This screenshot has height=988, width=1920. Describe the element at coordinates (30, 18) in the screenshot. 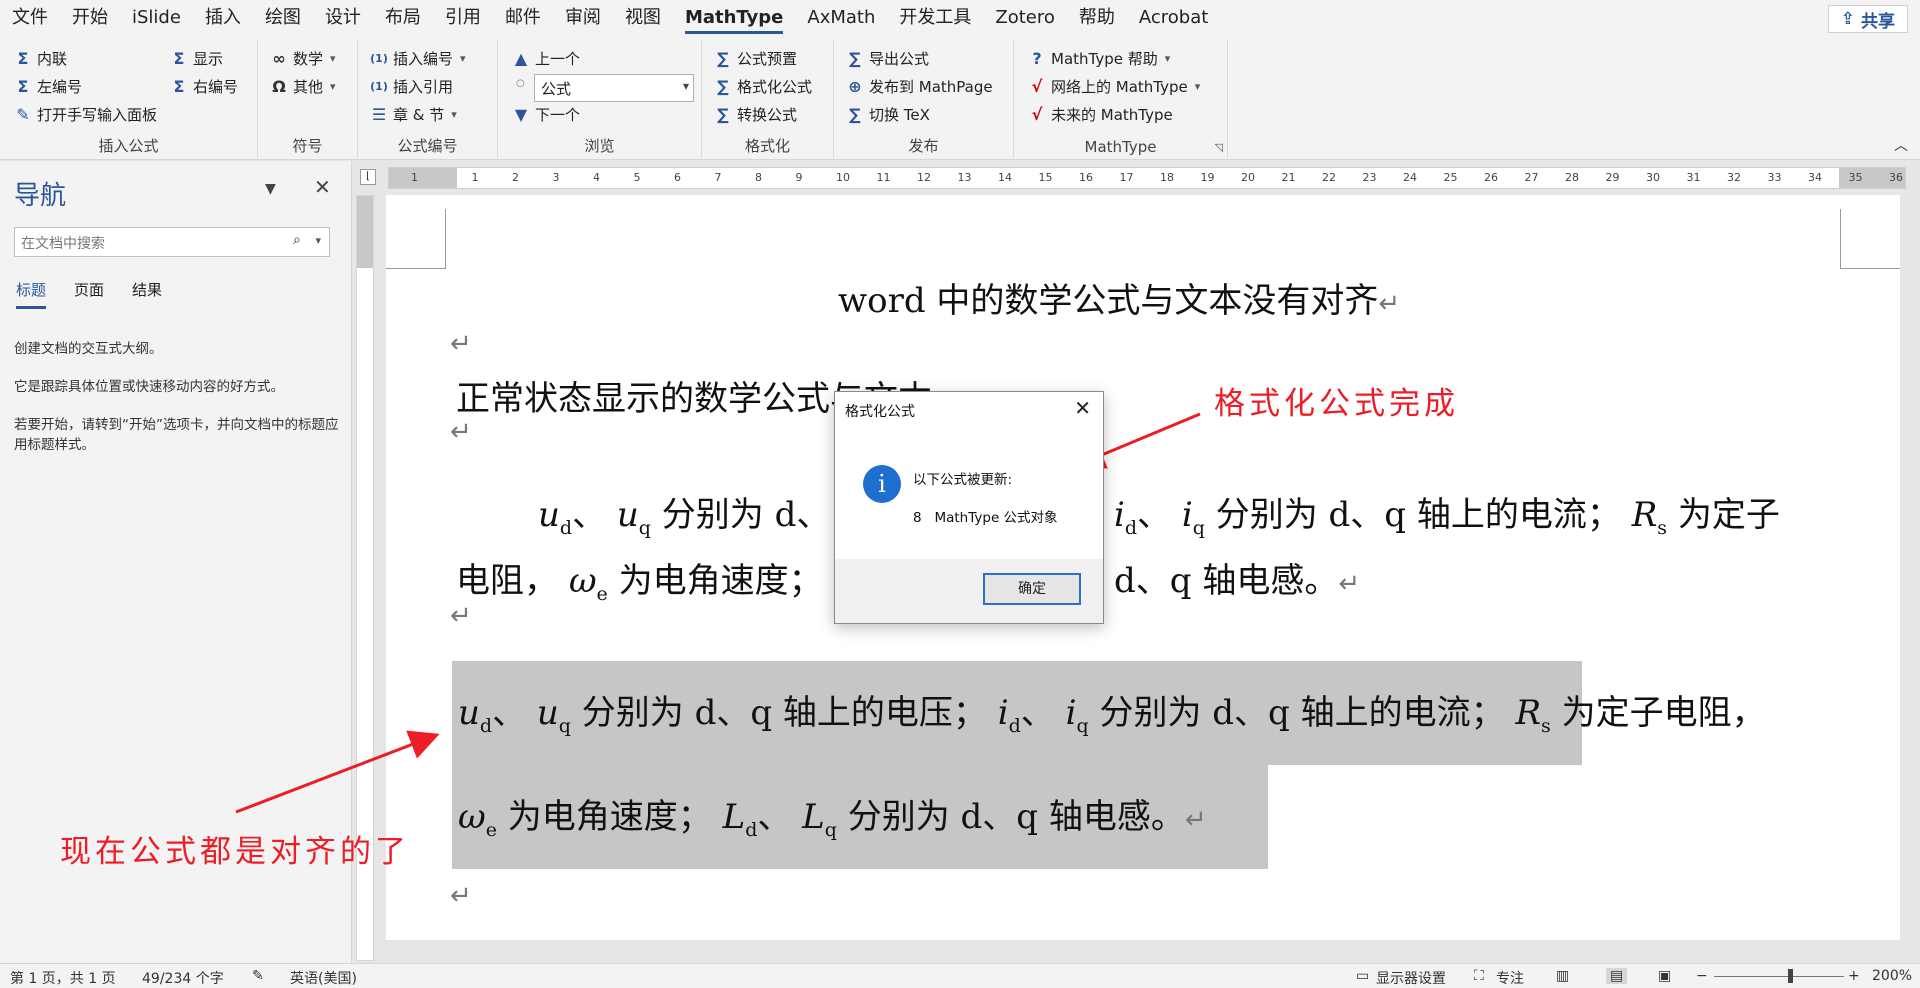

I see `menu-item-0: 文件` at that location.